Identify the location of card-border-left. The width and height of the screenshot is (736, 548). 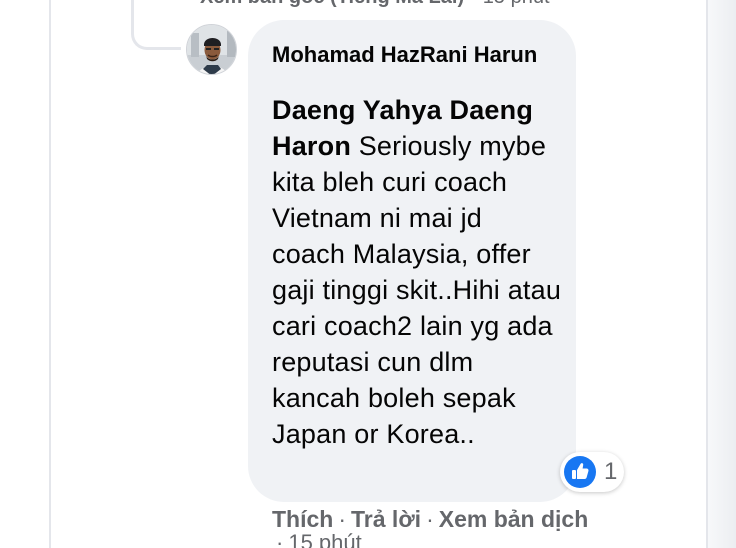
(50, 274).